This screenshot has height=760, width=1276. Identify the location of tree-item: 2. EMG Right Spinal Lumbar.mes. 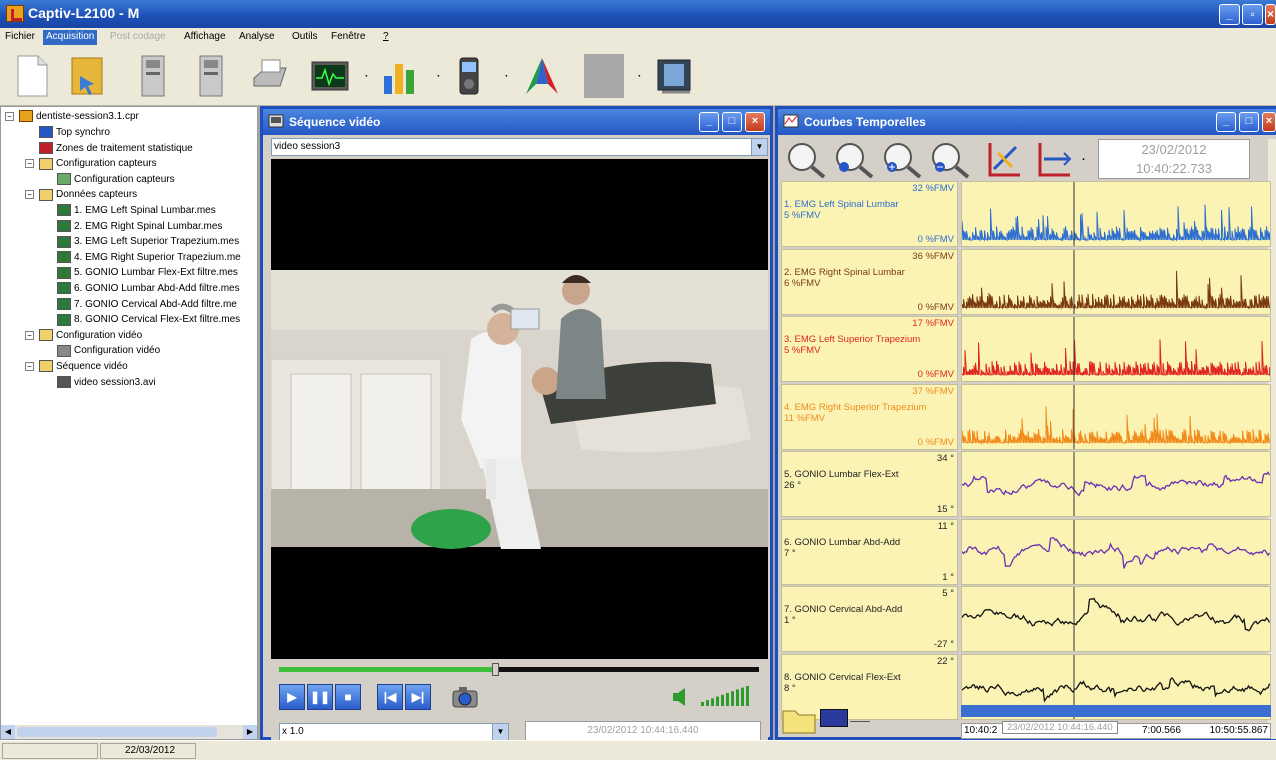
(139, 226).